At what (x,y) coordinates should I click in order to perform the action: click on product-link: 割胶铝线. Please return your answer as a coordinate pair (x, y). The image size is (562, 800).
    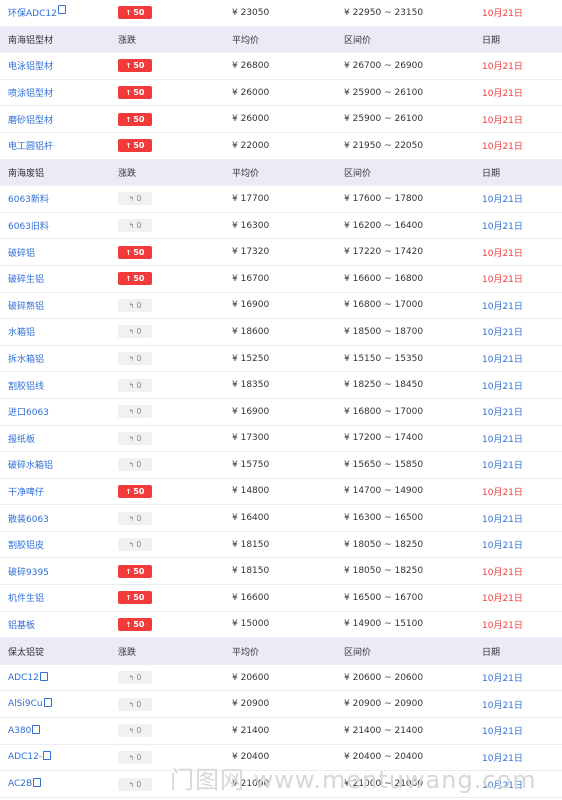
    Looking at the image, I should click on (26, 387).